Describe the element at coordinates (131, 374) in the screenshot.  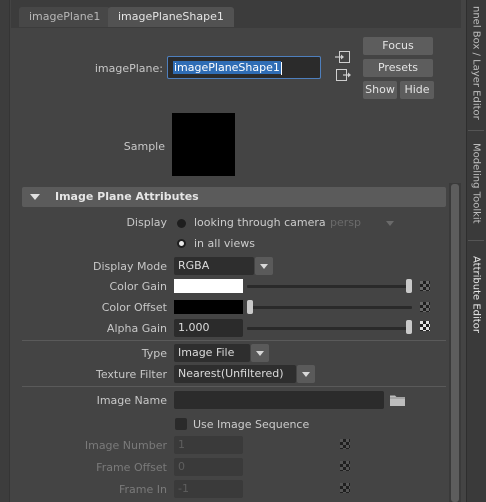
I see `texture-filter-label: Texture Filter` at that location.